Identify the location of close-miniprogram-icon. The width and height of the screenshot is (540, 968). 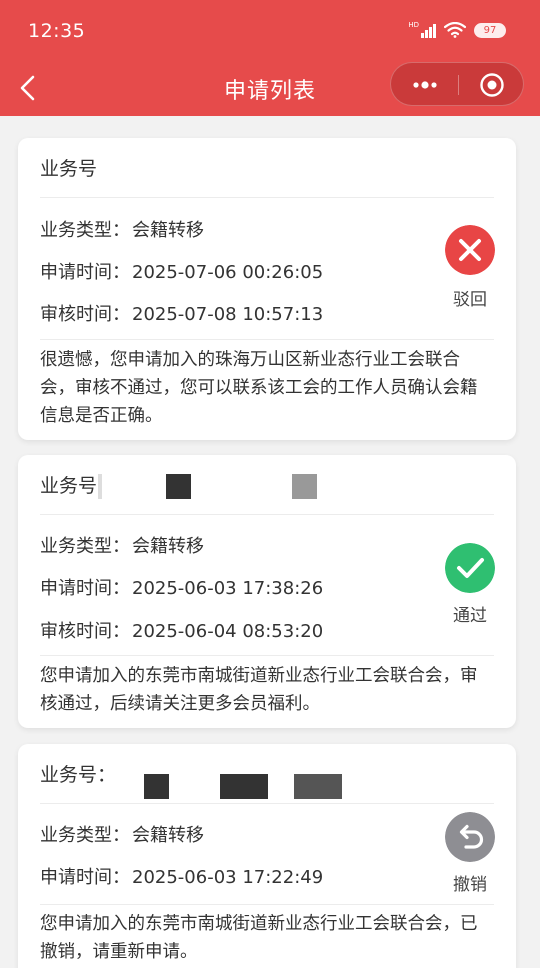
(492, 85).